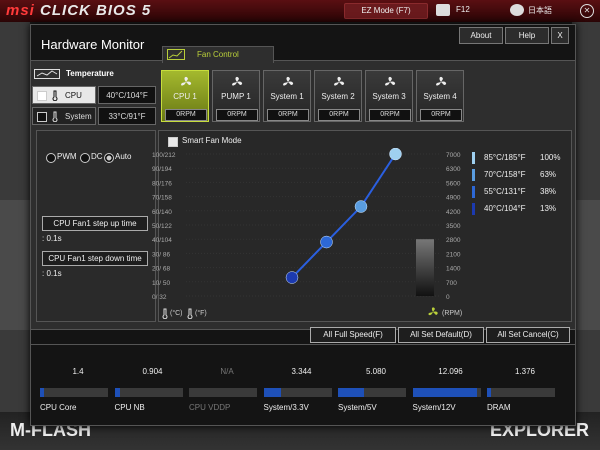 This screenshot has height=450, width=600. I want to click on tab-temperature: Temperature, so click(78, 74).